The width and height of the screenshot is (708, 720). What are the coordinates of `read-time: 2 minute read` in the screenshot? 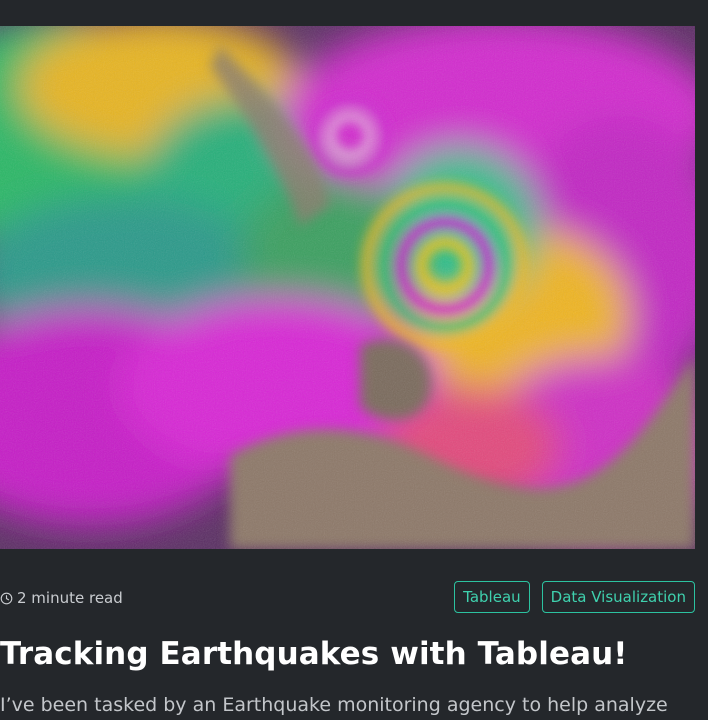 It's located at (61, 598).